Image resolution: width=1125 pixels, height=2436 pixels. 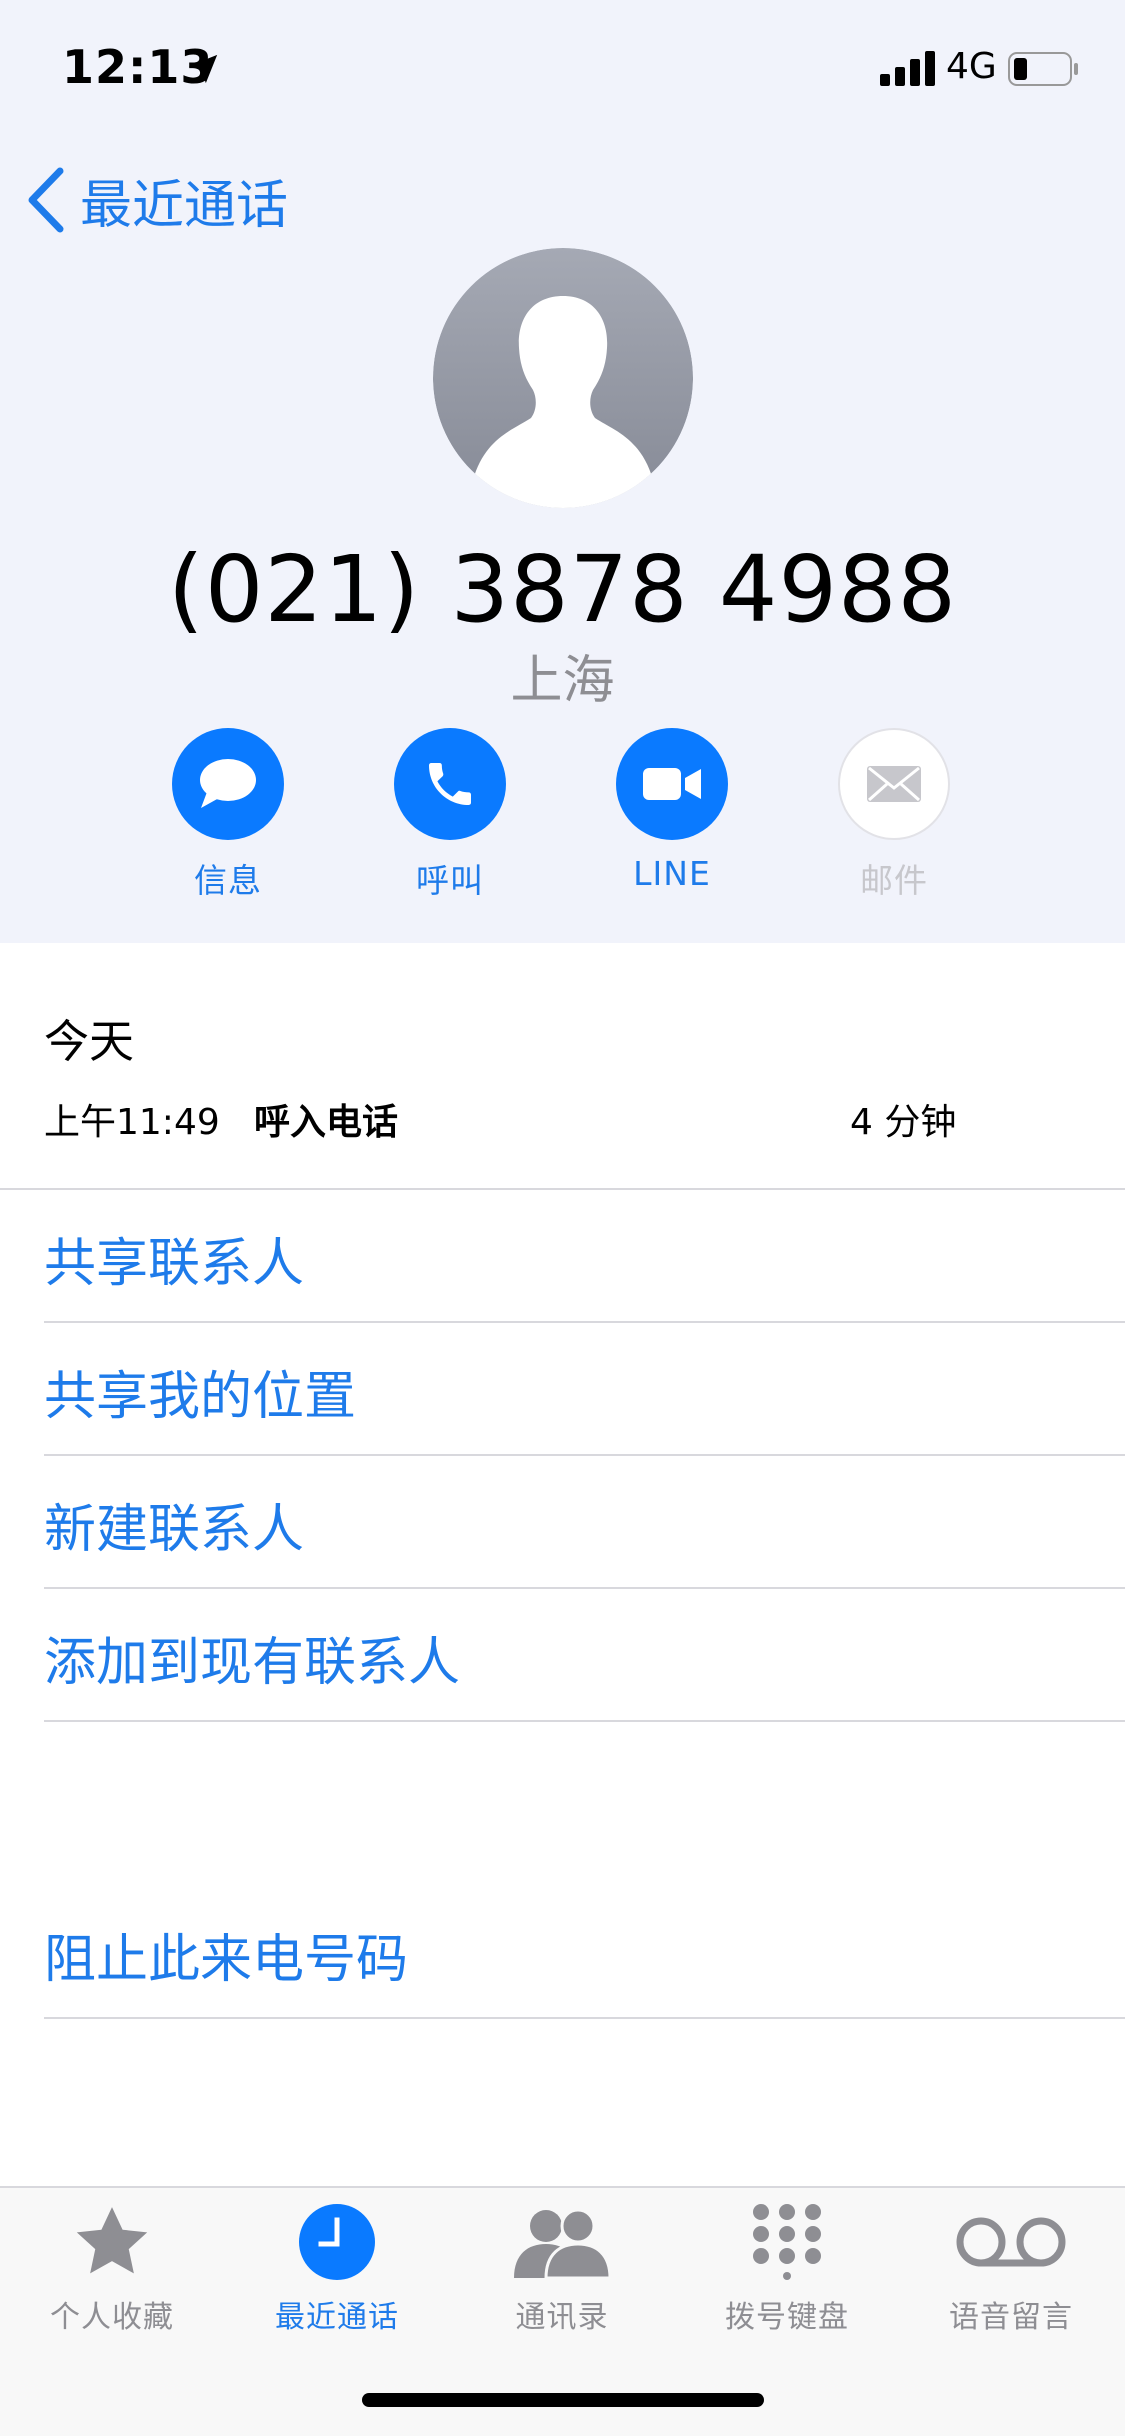 What do you see at coordinates (903, 1122) in the screenshot?
I see `call-duration: 4 分钟` at bounding box center [903, 1122].